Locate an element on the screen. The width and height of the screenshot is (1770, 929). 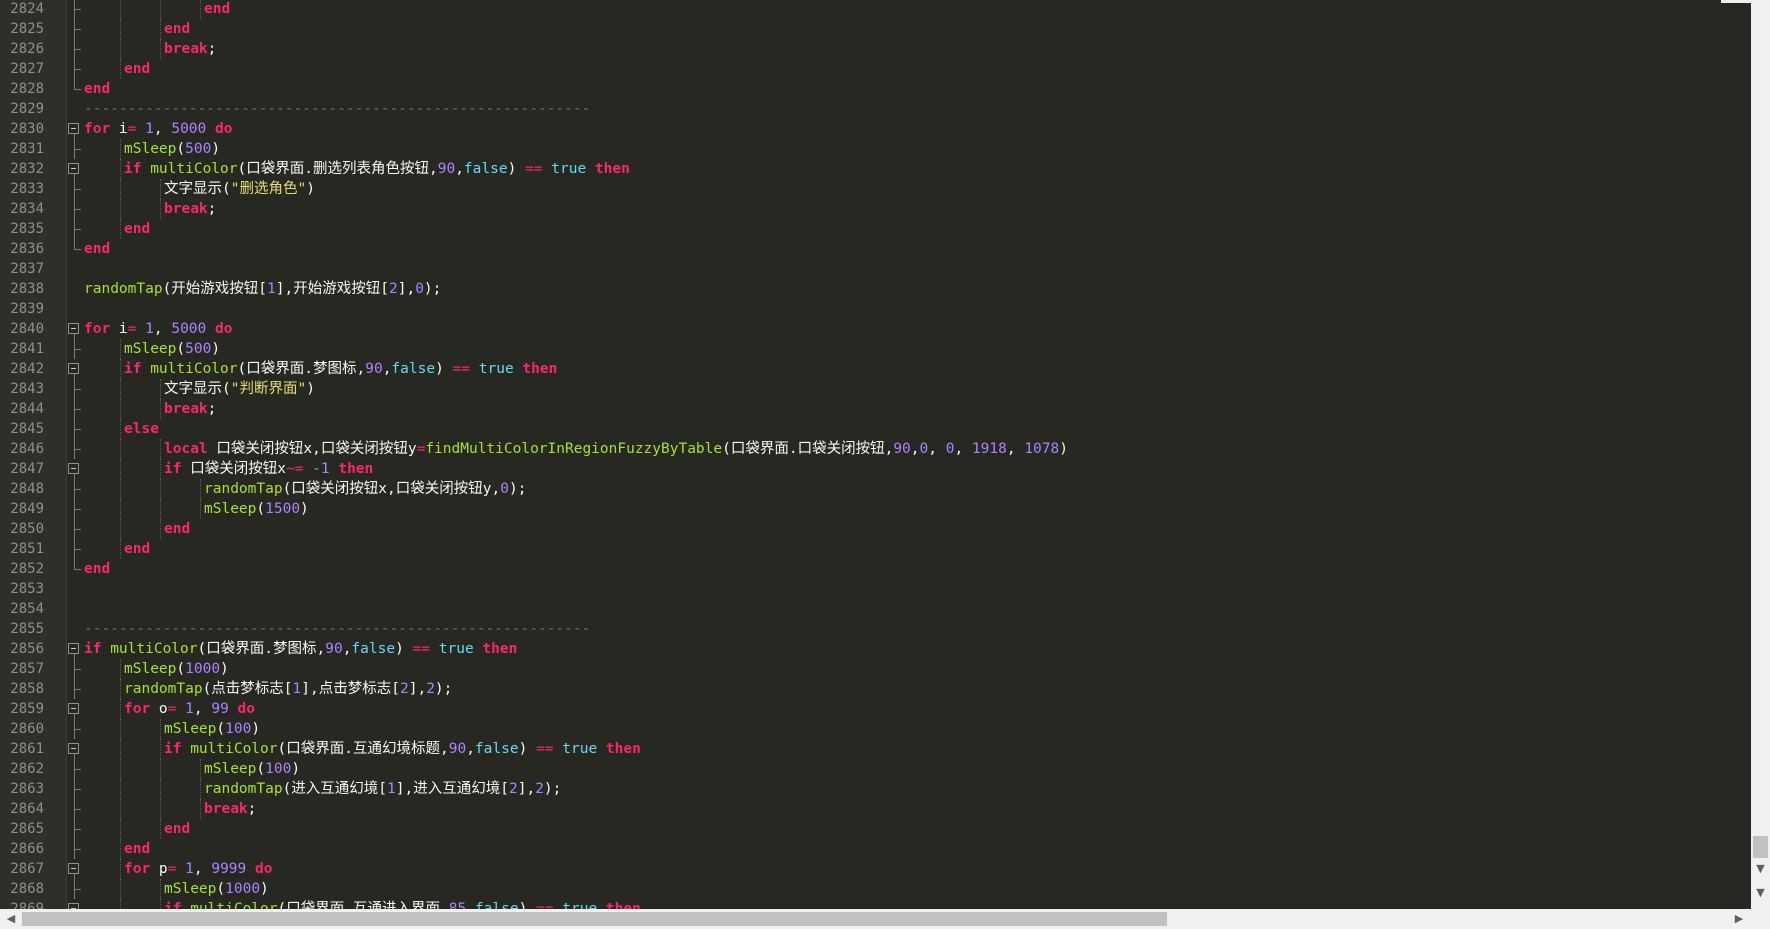
code-line: 2841 mSleep(500) is located at coordinates (875, 349).